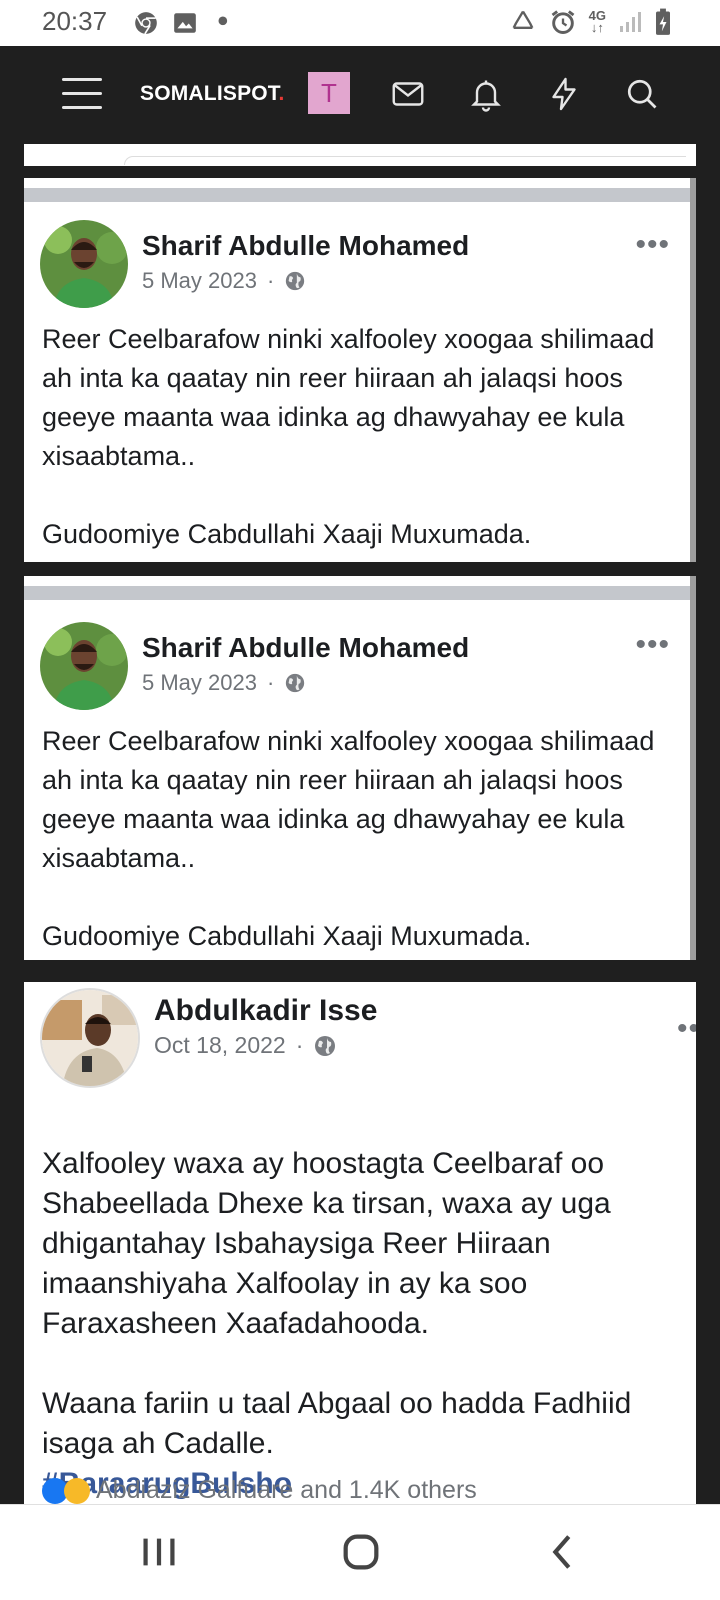 This screenshot has width=720, height=1600. What do you see at coordinates (642, 94) in the screenshot?
I see `search-icon` at bounding box center [642, 94].